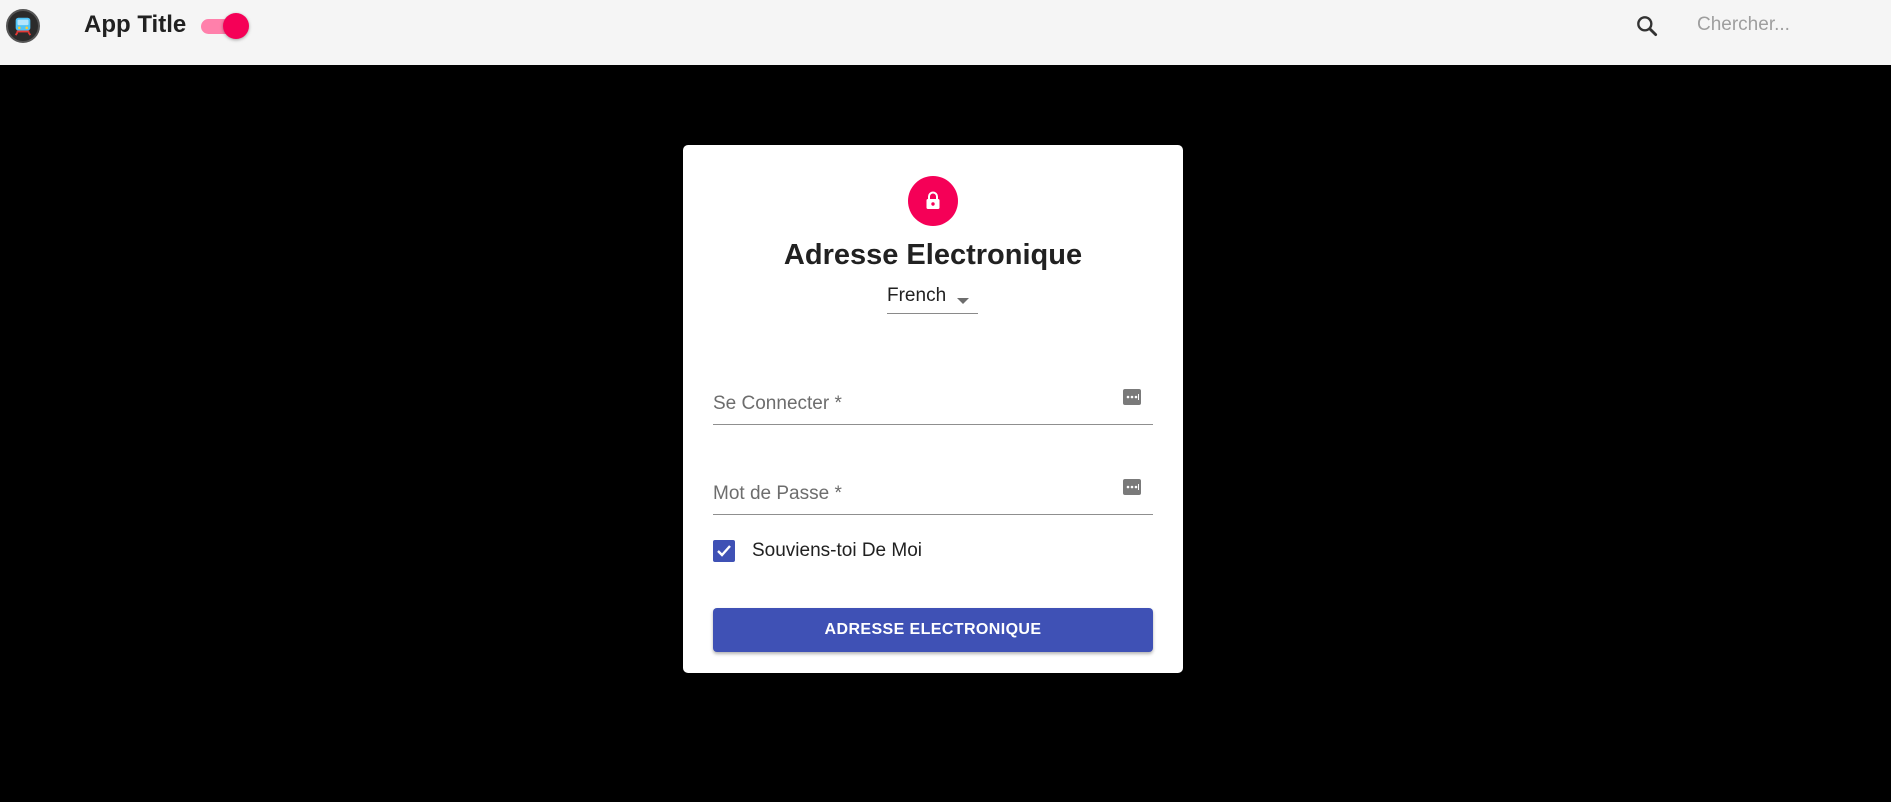 The image size is (1891, 802). What do you see at coordinates (913, 405) in the screenshot?
I see `login-input` at bounding box center [913, 405].